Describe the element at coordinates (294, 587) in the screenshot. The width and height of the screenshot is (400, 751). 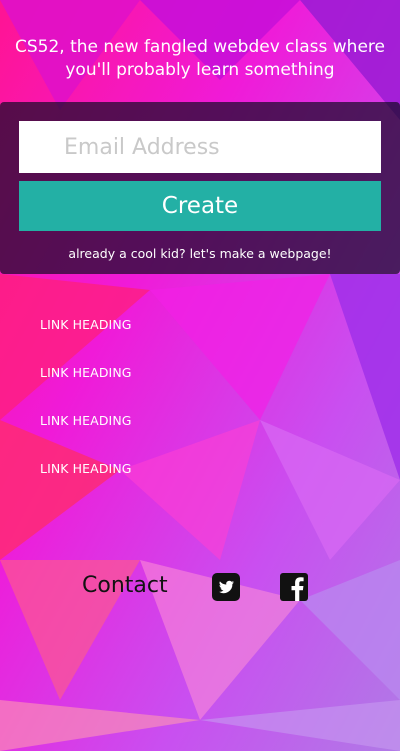
I see `facebook-icon` at that location.